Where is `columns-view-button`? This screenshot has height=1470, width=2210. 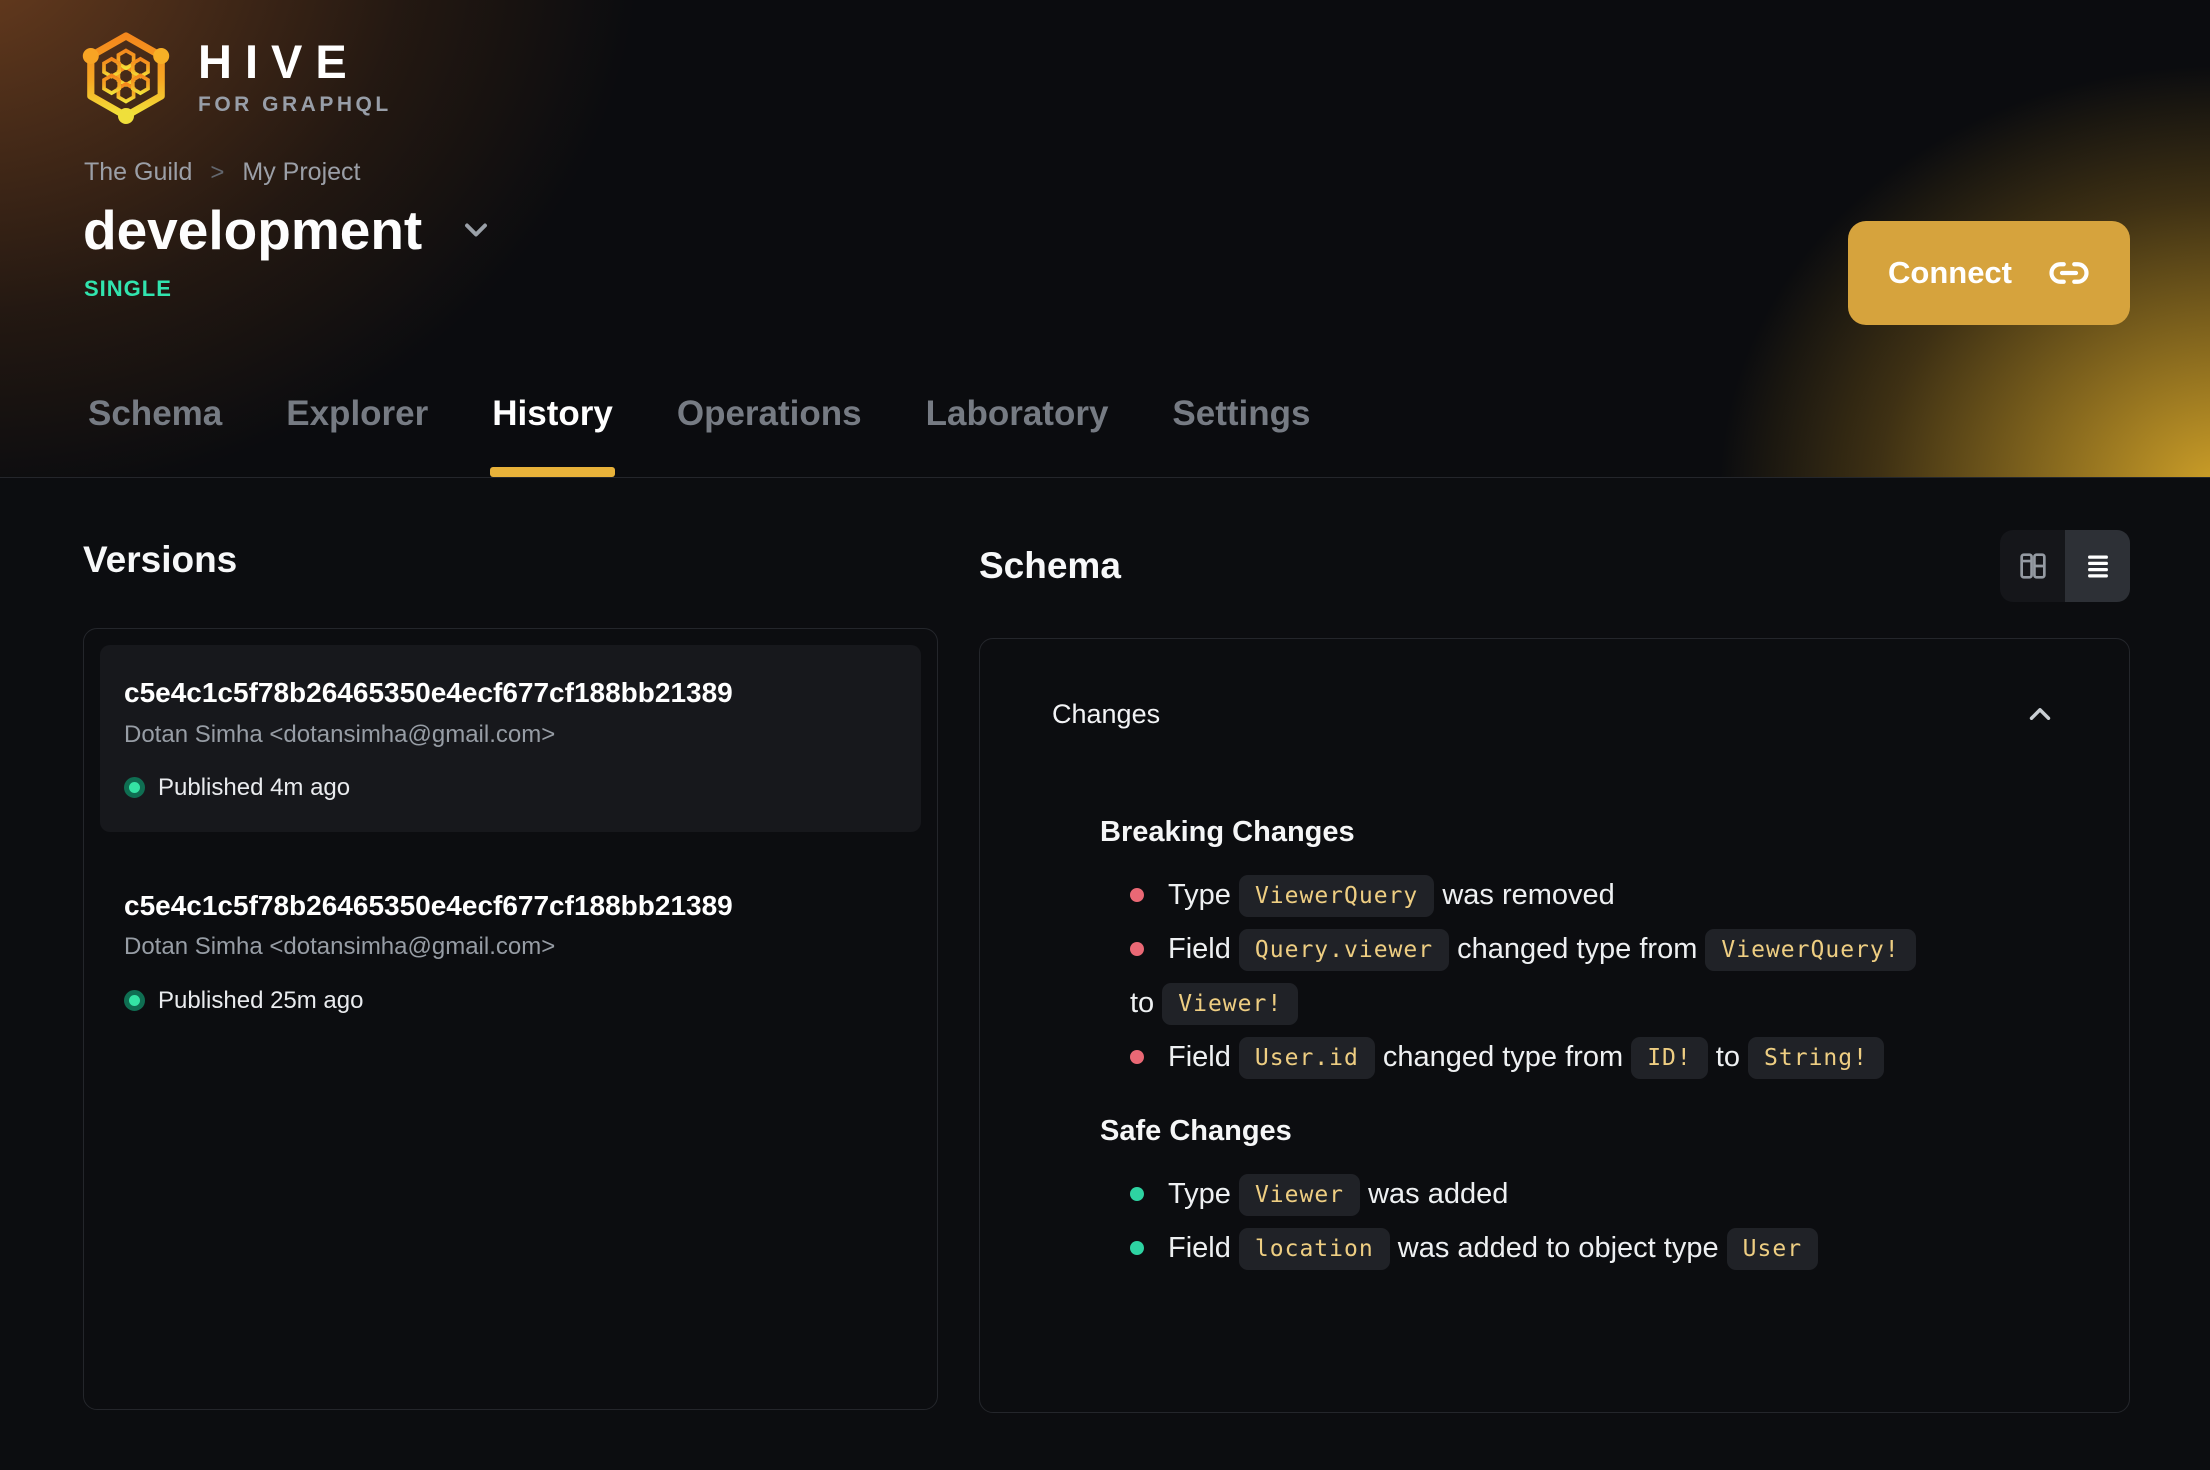 columns-view-button is located at coordinates (2032, 566).